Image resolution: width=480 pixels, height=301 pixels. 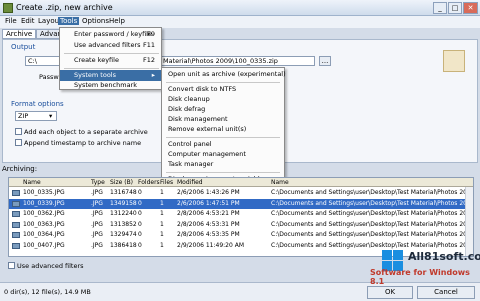 What do you see at coordinates (19, 34) in the screenshot?
I see `tab-archive: Archive` at bounding box center [19, 34].